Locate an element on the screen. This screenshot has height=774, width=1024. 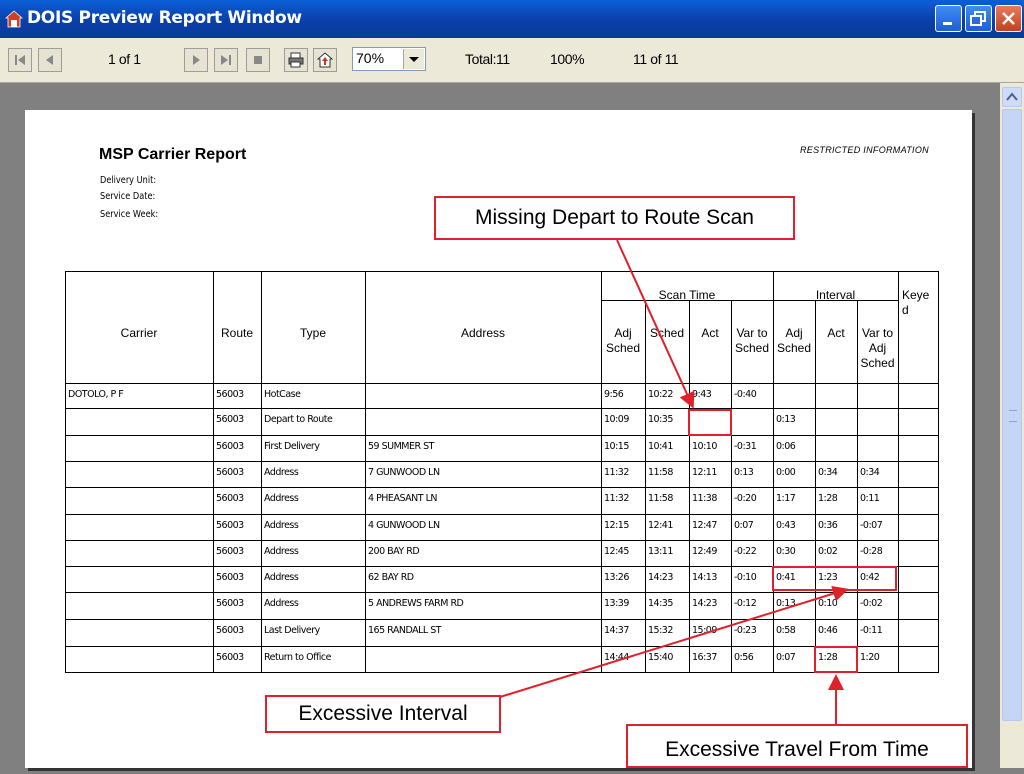
cell-scan-sched: 10:35 is located at coordinates (660, 419).